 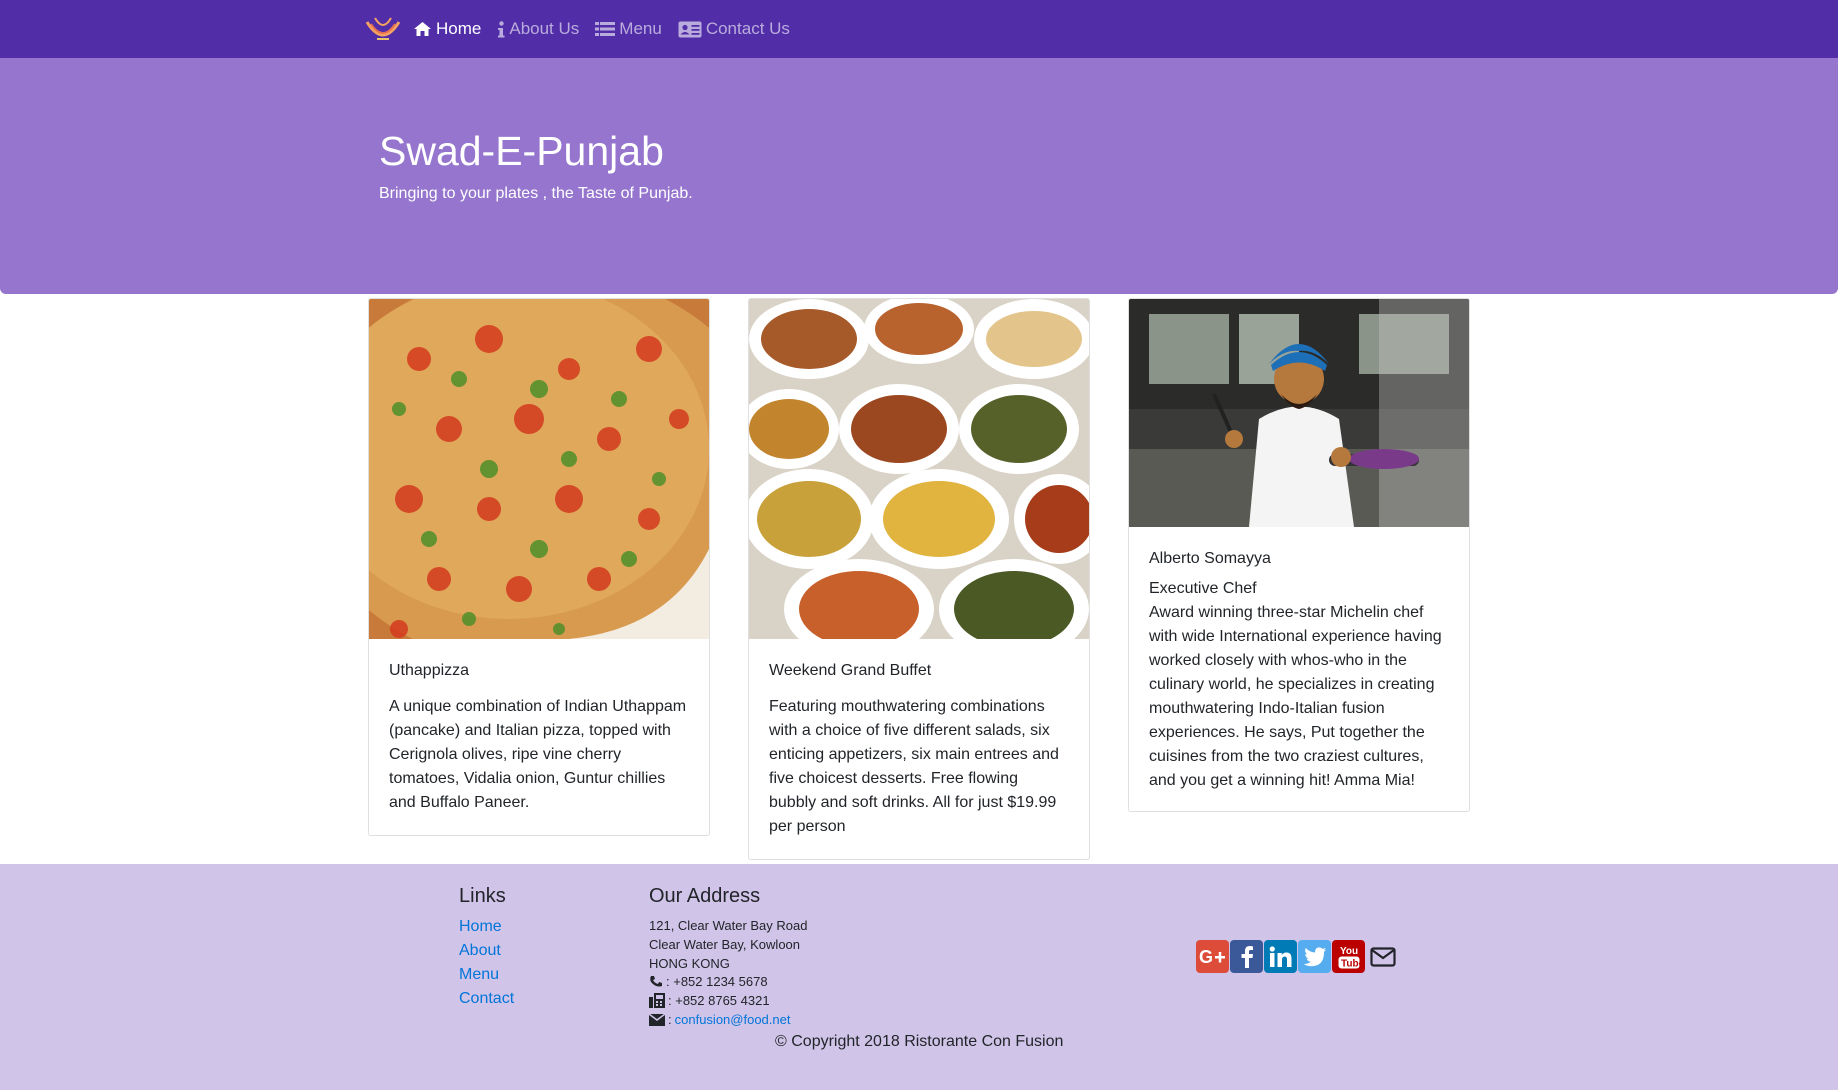 What do you see at coordinates (429, 670) in the screenshot?
I see `card-title: Uthappizza` at bounding box center [429, 670].